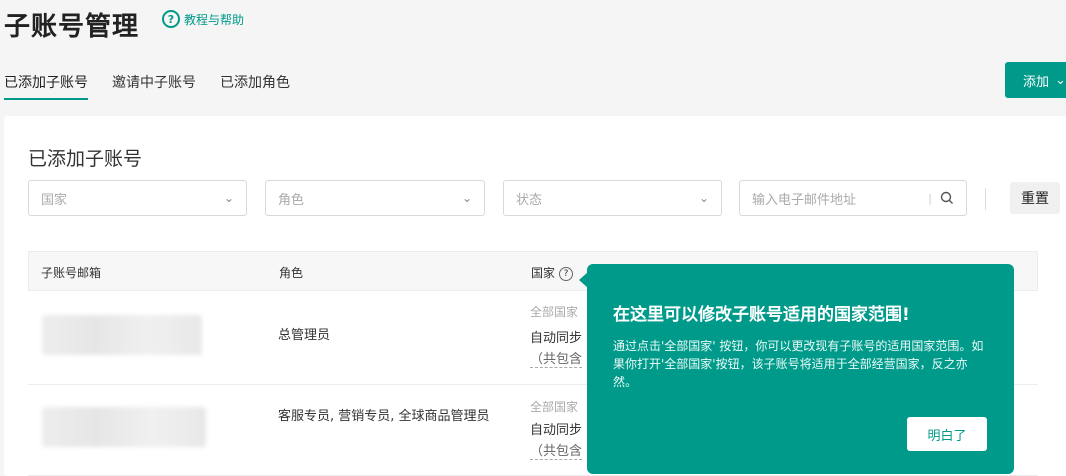  What do you see at coordinates (1035, 198) in the screenshot?
I see `reset-button: 重置` at bounding box center [1035, 198].